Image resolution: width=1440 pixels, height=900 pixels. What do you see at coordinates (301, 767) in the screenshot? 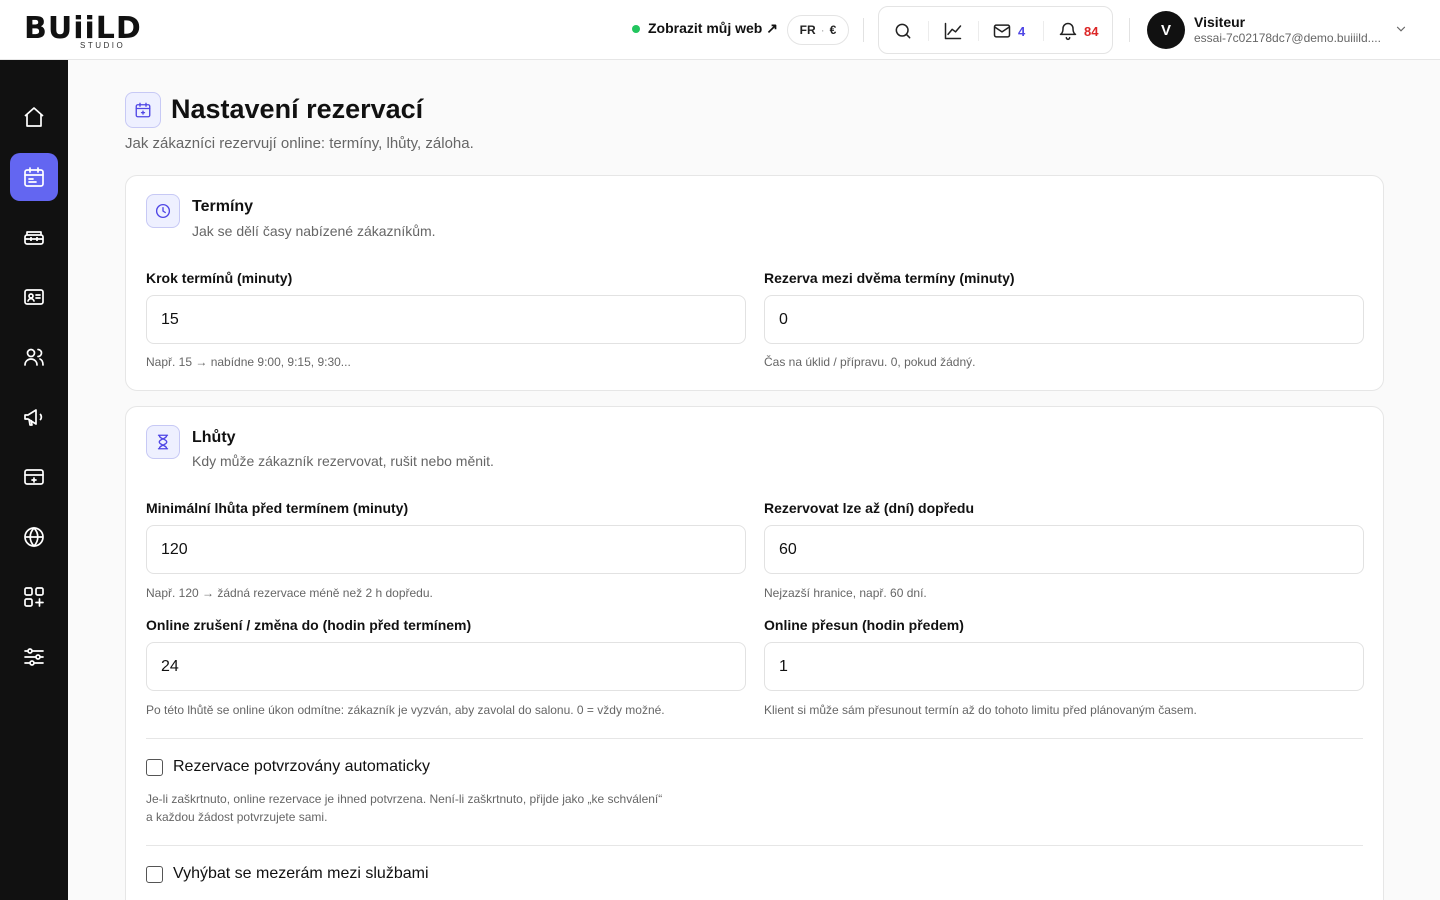
I see `auto-confirm-label: Rezervace potvrzovány automaticky` at bounding box center [301, 767].